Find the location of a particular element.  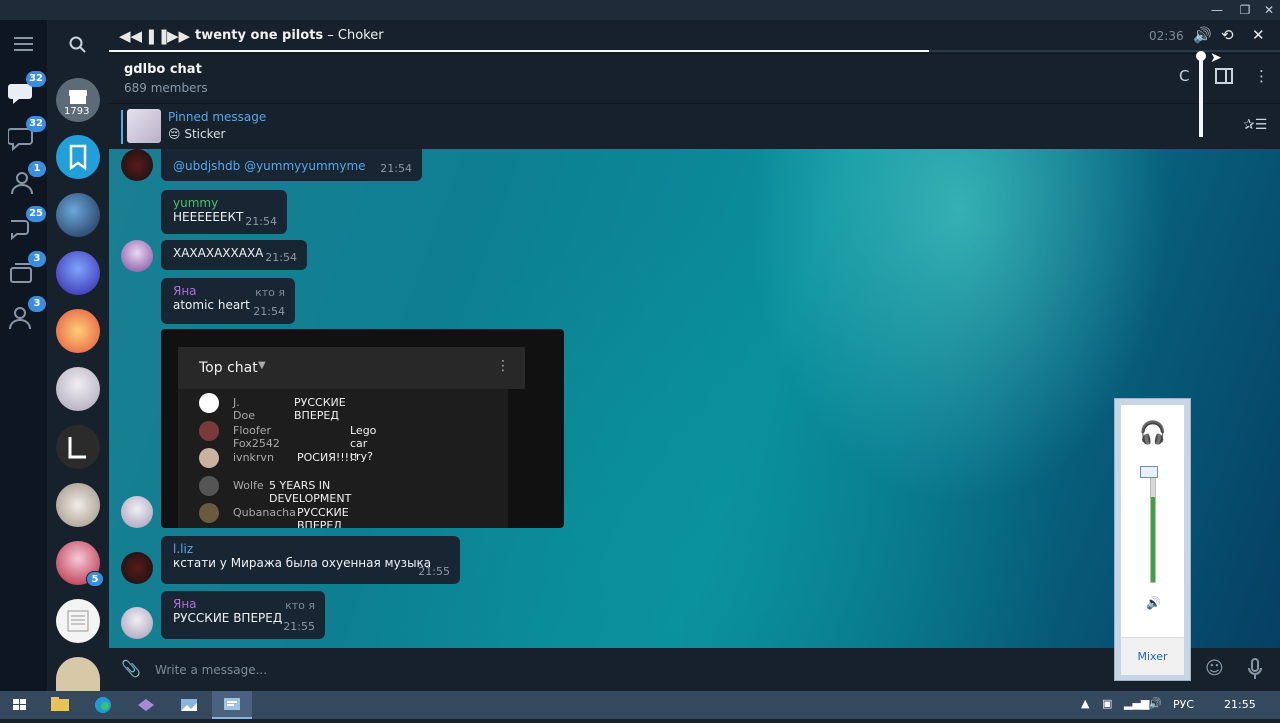

window-titlebar: — ❐ ✕ is located at coordinates (640, 10).